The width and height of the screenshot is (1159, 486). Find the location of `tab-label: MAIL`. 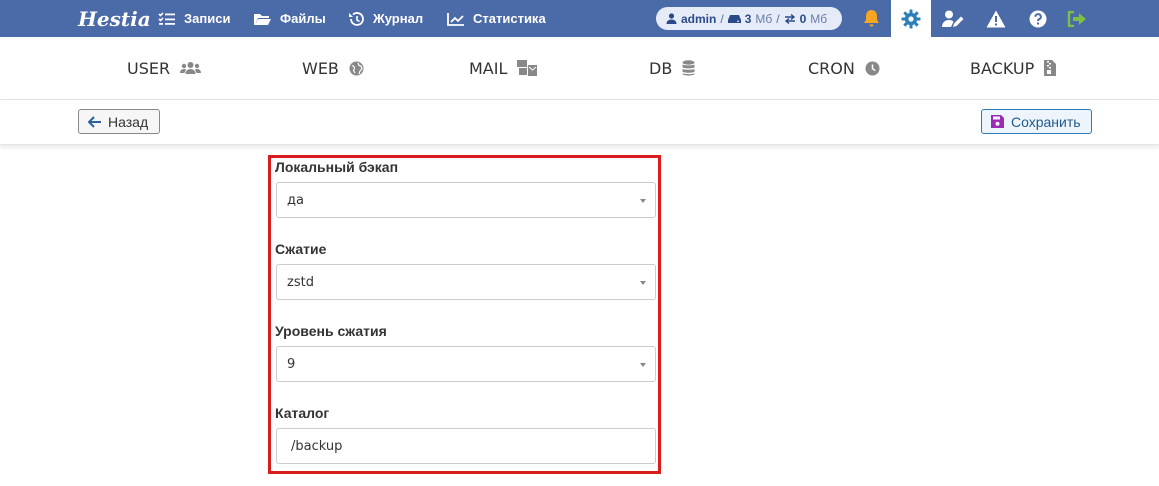

tab-label: MAIL is located at coordinates (488, 68).